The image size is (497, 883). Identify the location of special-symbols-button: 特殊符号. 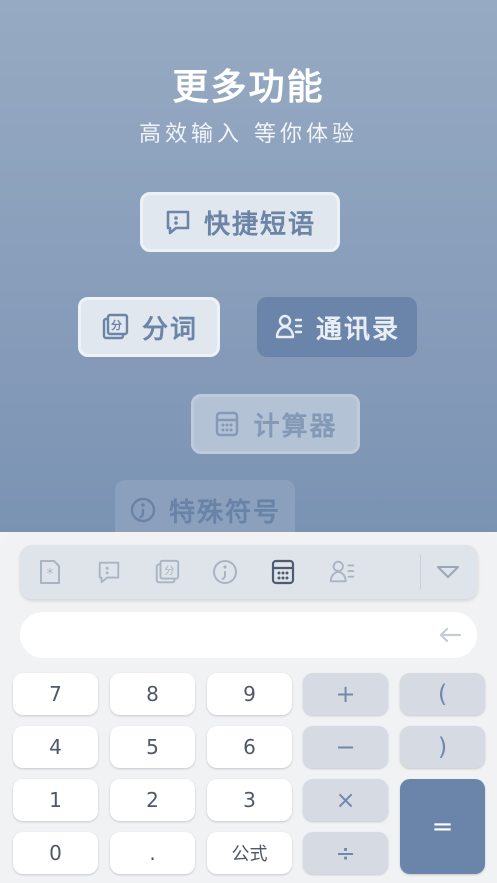
(205, 506).